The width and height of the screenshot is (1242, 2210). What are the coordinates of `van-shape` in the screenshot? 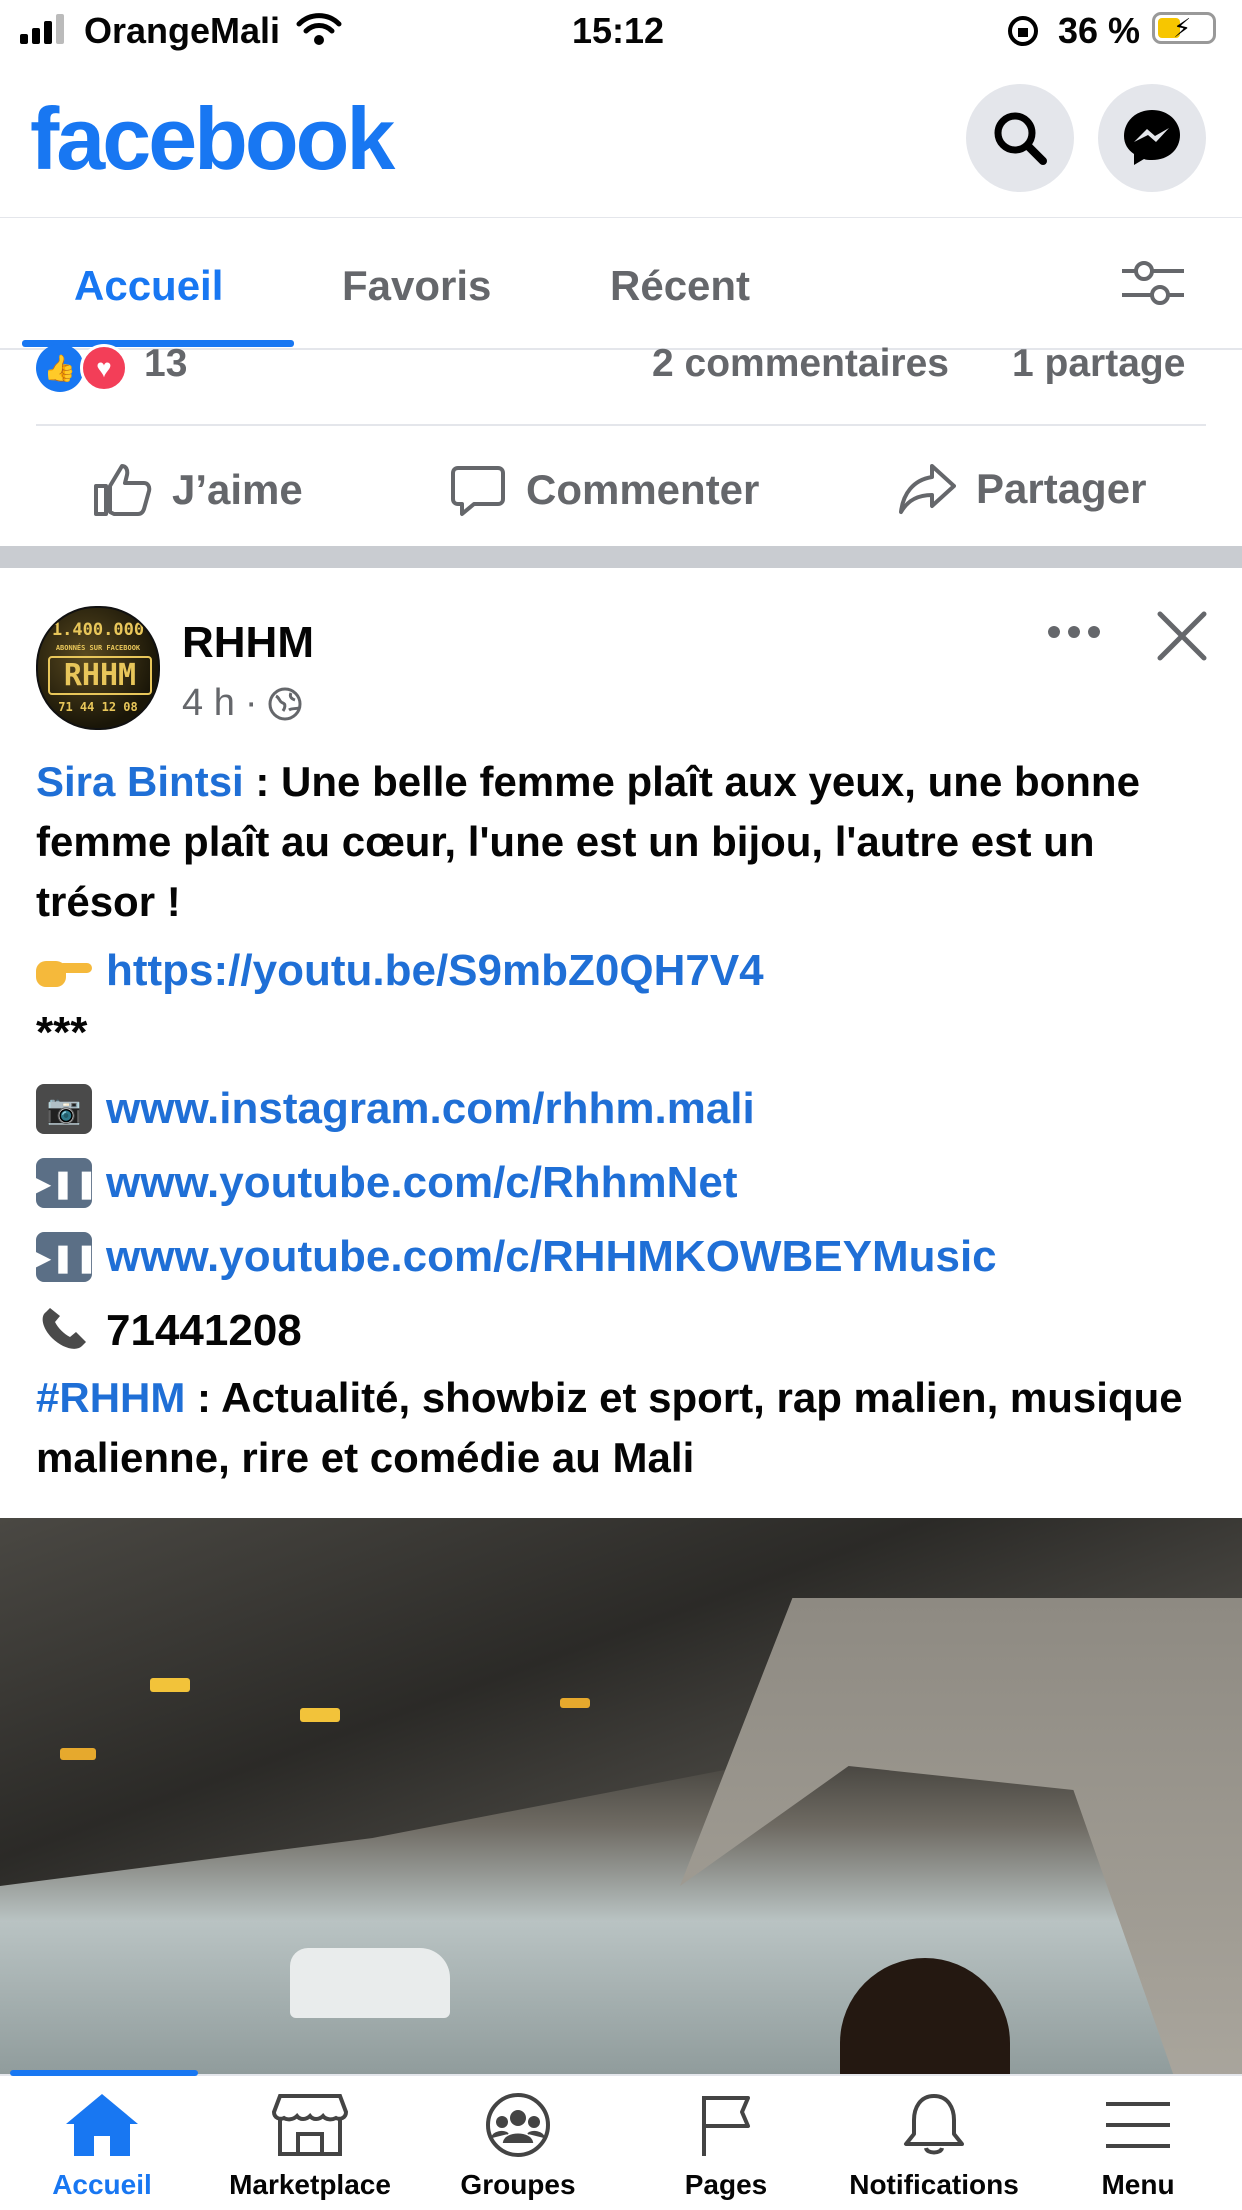 It's located at (370, 1983).